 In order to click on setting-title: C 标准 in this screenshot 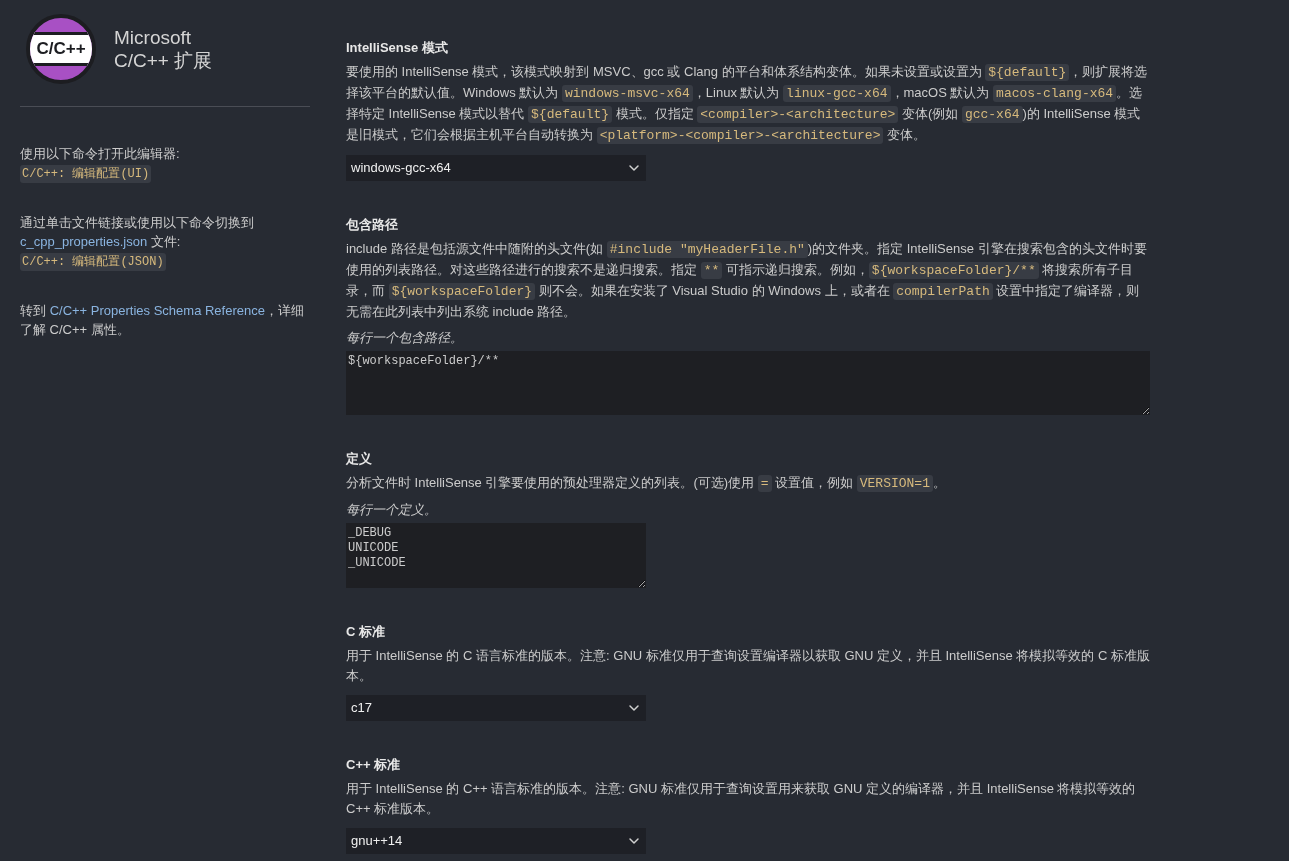, I will do `click(366, 632)`.